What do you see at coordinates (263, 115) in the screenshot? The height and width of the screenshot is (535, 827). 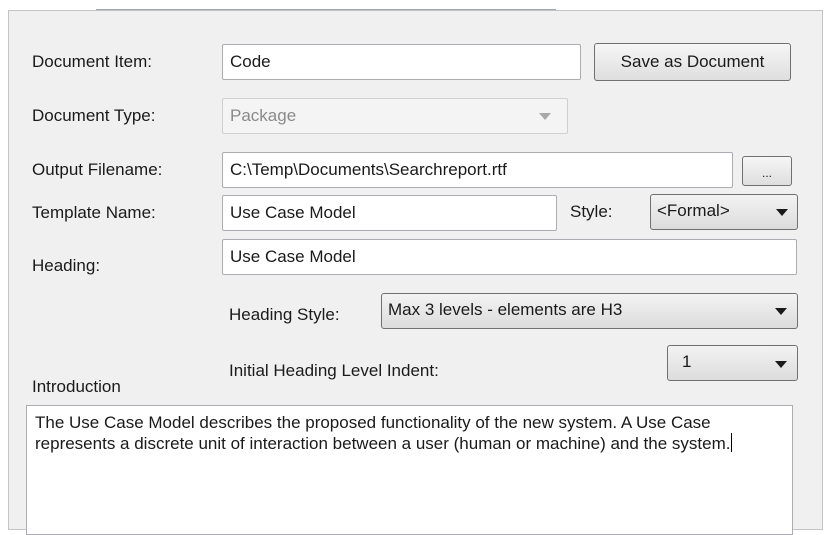 I see `document-type-value: Package` at bounding box center [263, 115].